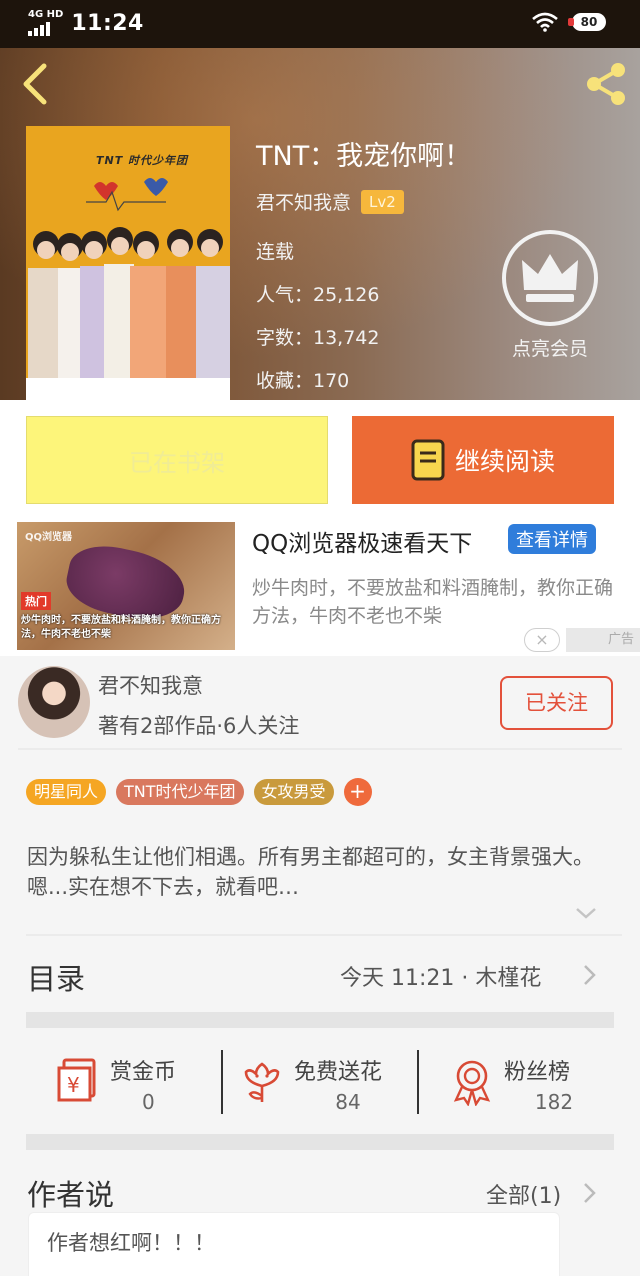  I want to click on follow-button: 已关注, so click(556, 703).